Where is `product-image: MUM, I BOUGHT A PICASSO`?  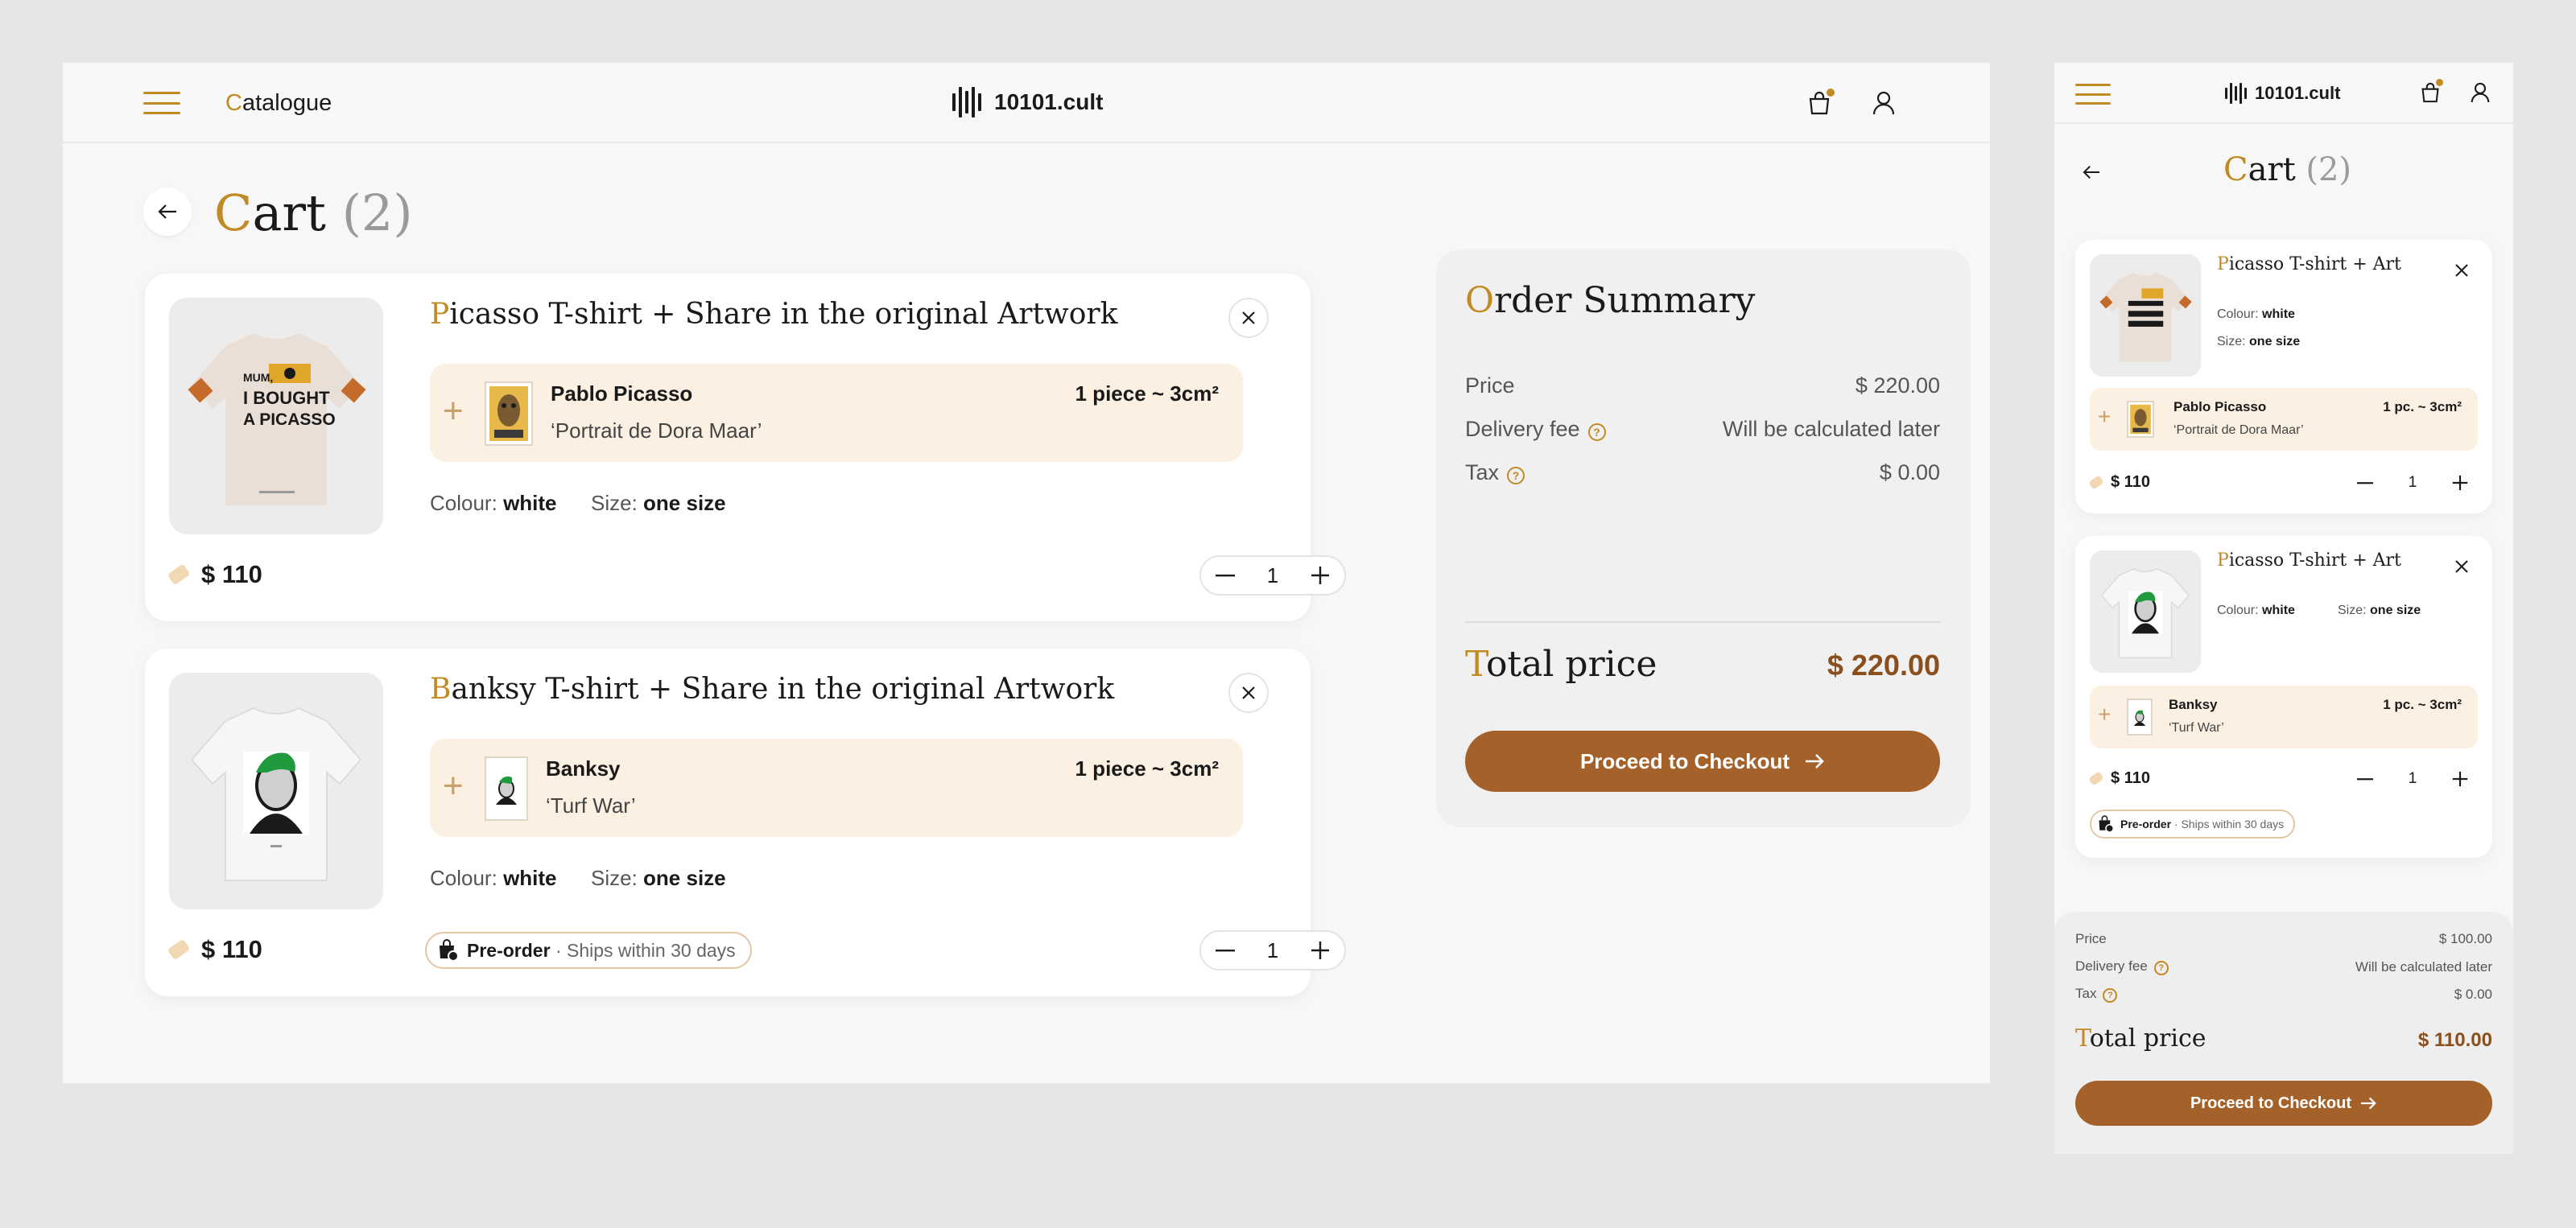
product-image: MUM, I BOUGHT A PICASSO is located at coordinates (276, 416).